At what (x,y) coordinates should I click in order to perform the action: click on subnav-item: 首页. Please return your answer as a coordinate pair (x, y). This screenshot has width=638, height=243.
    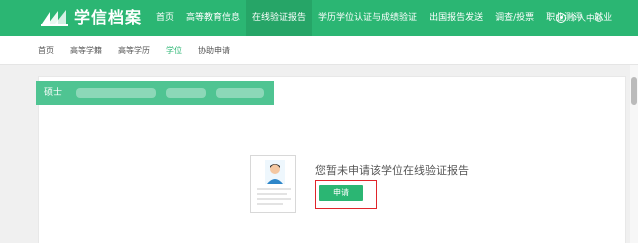
    Looking at the image, I should click on (46, 50).